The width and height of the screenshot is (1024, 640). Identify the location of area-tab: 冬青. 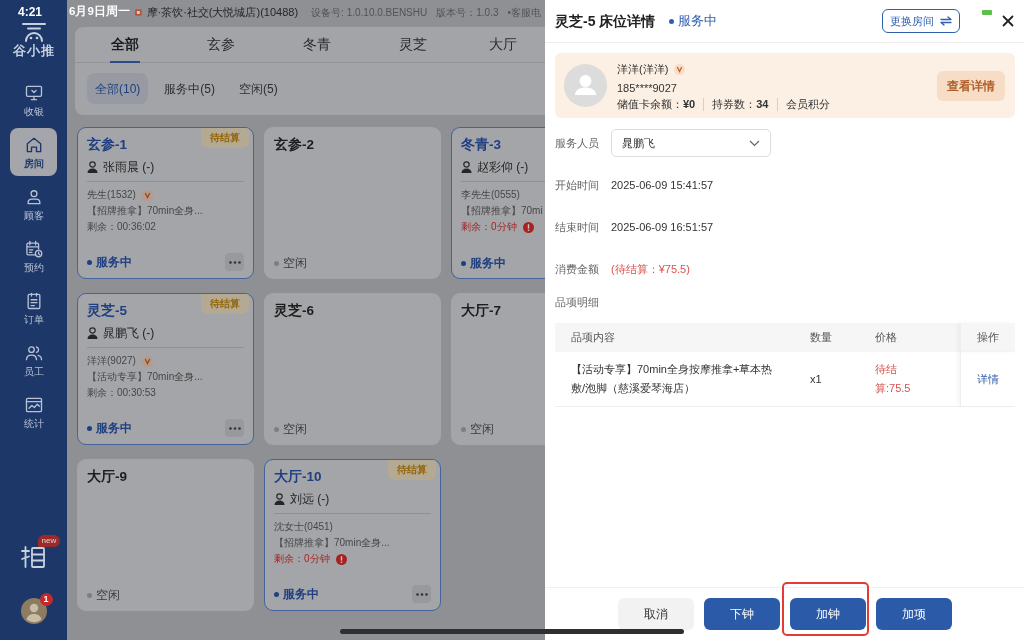
(317, 45).